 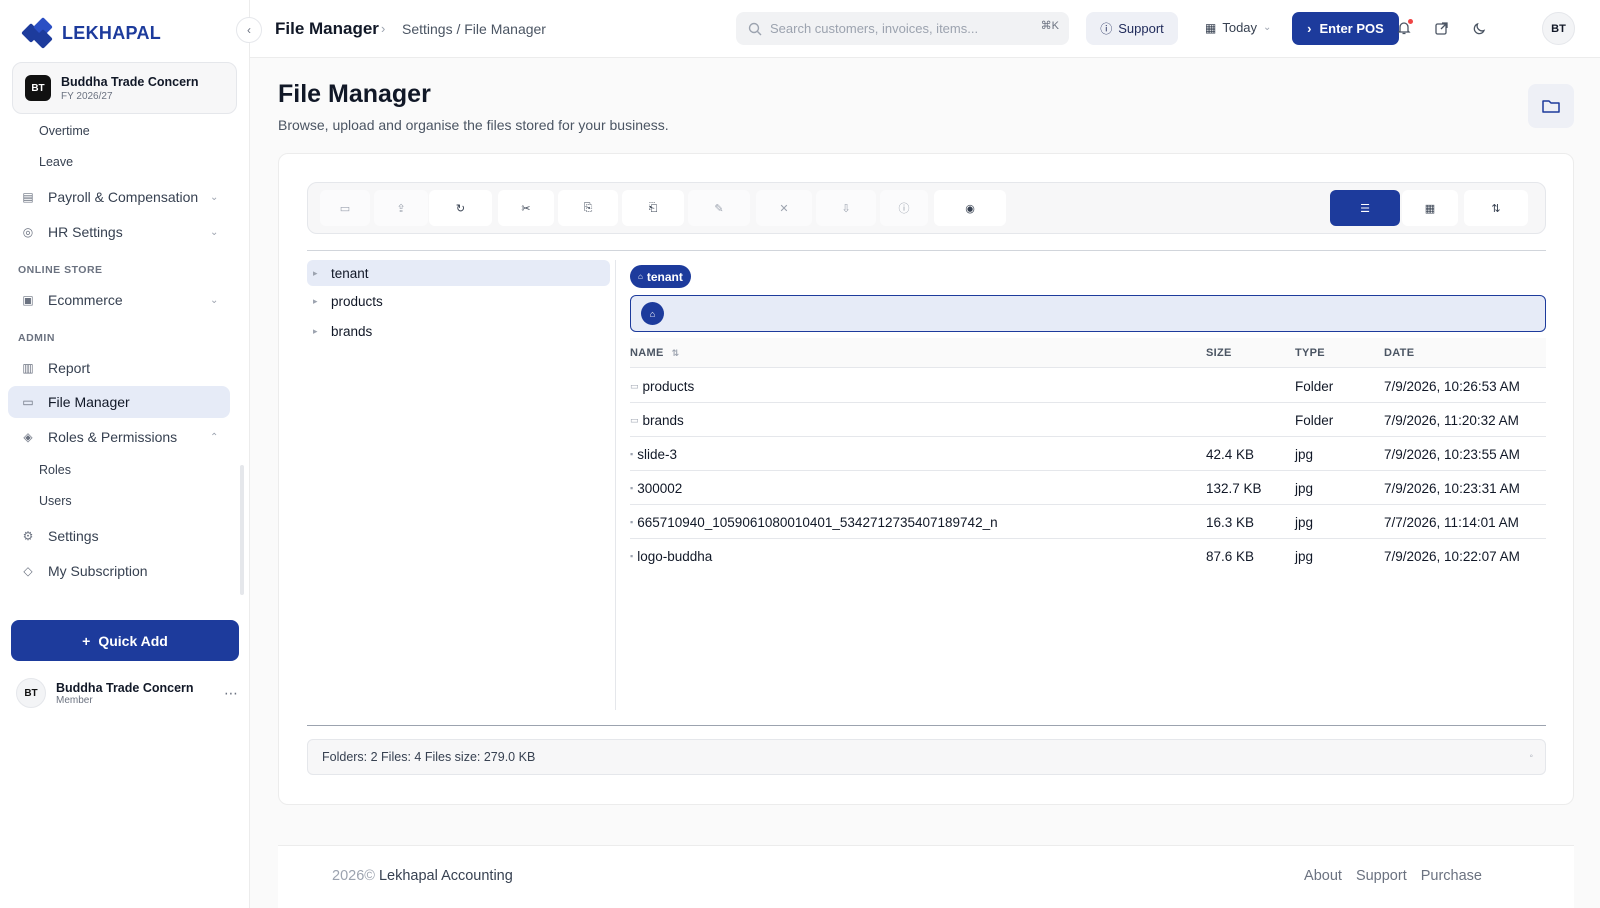 What do you see at coordinates (1441, 28) in the screenshot?
I see `external-link-button` at bounding box center [1441, 28].